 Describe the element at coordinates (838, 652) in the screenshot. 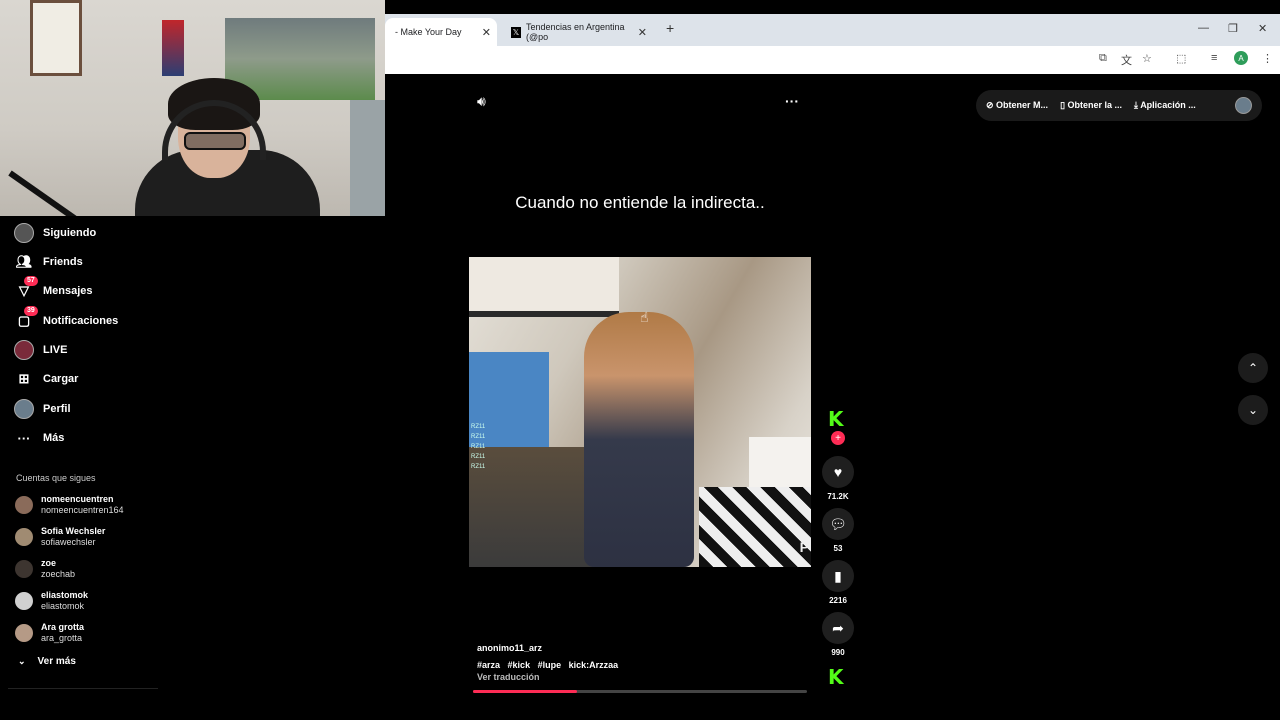

I see `share-count: 990` at that location.